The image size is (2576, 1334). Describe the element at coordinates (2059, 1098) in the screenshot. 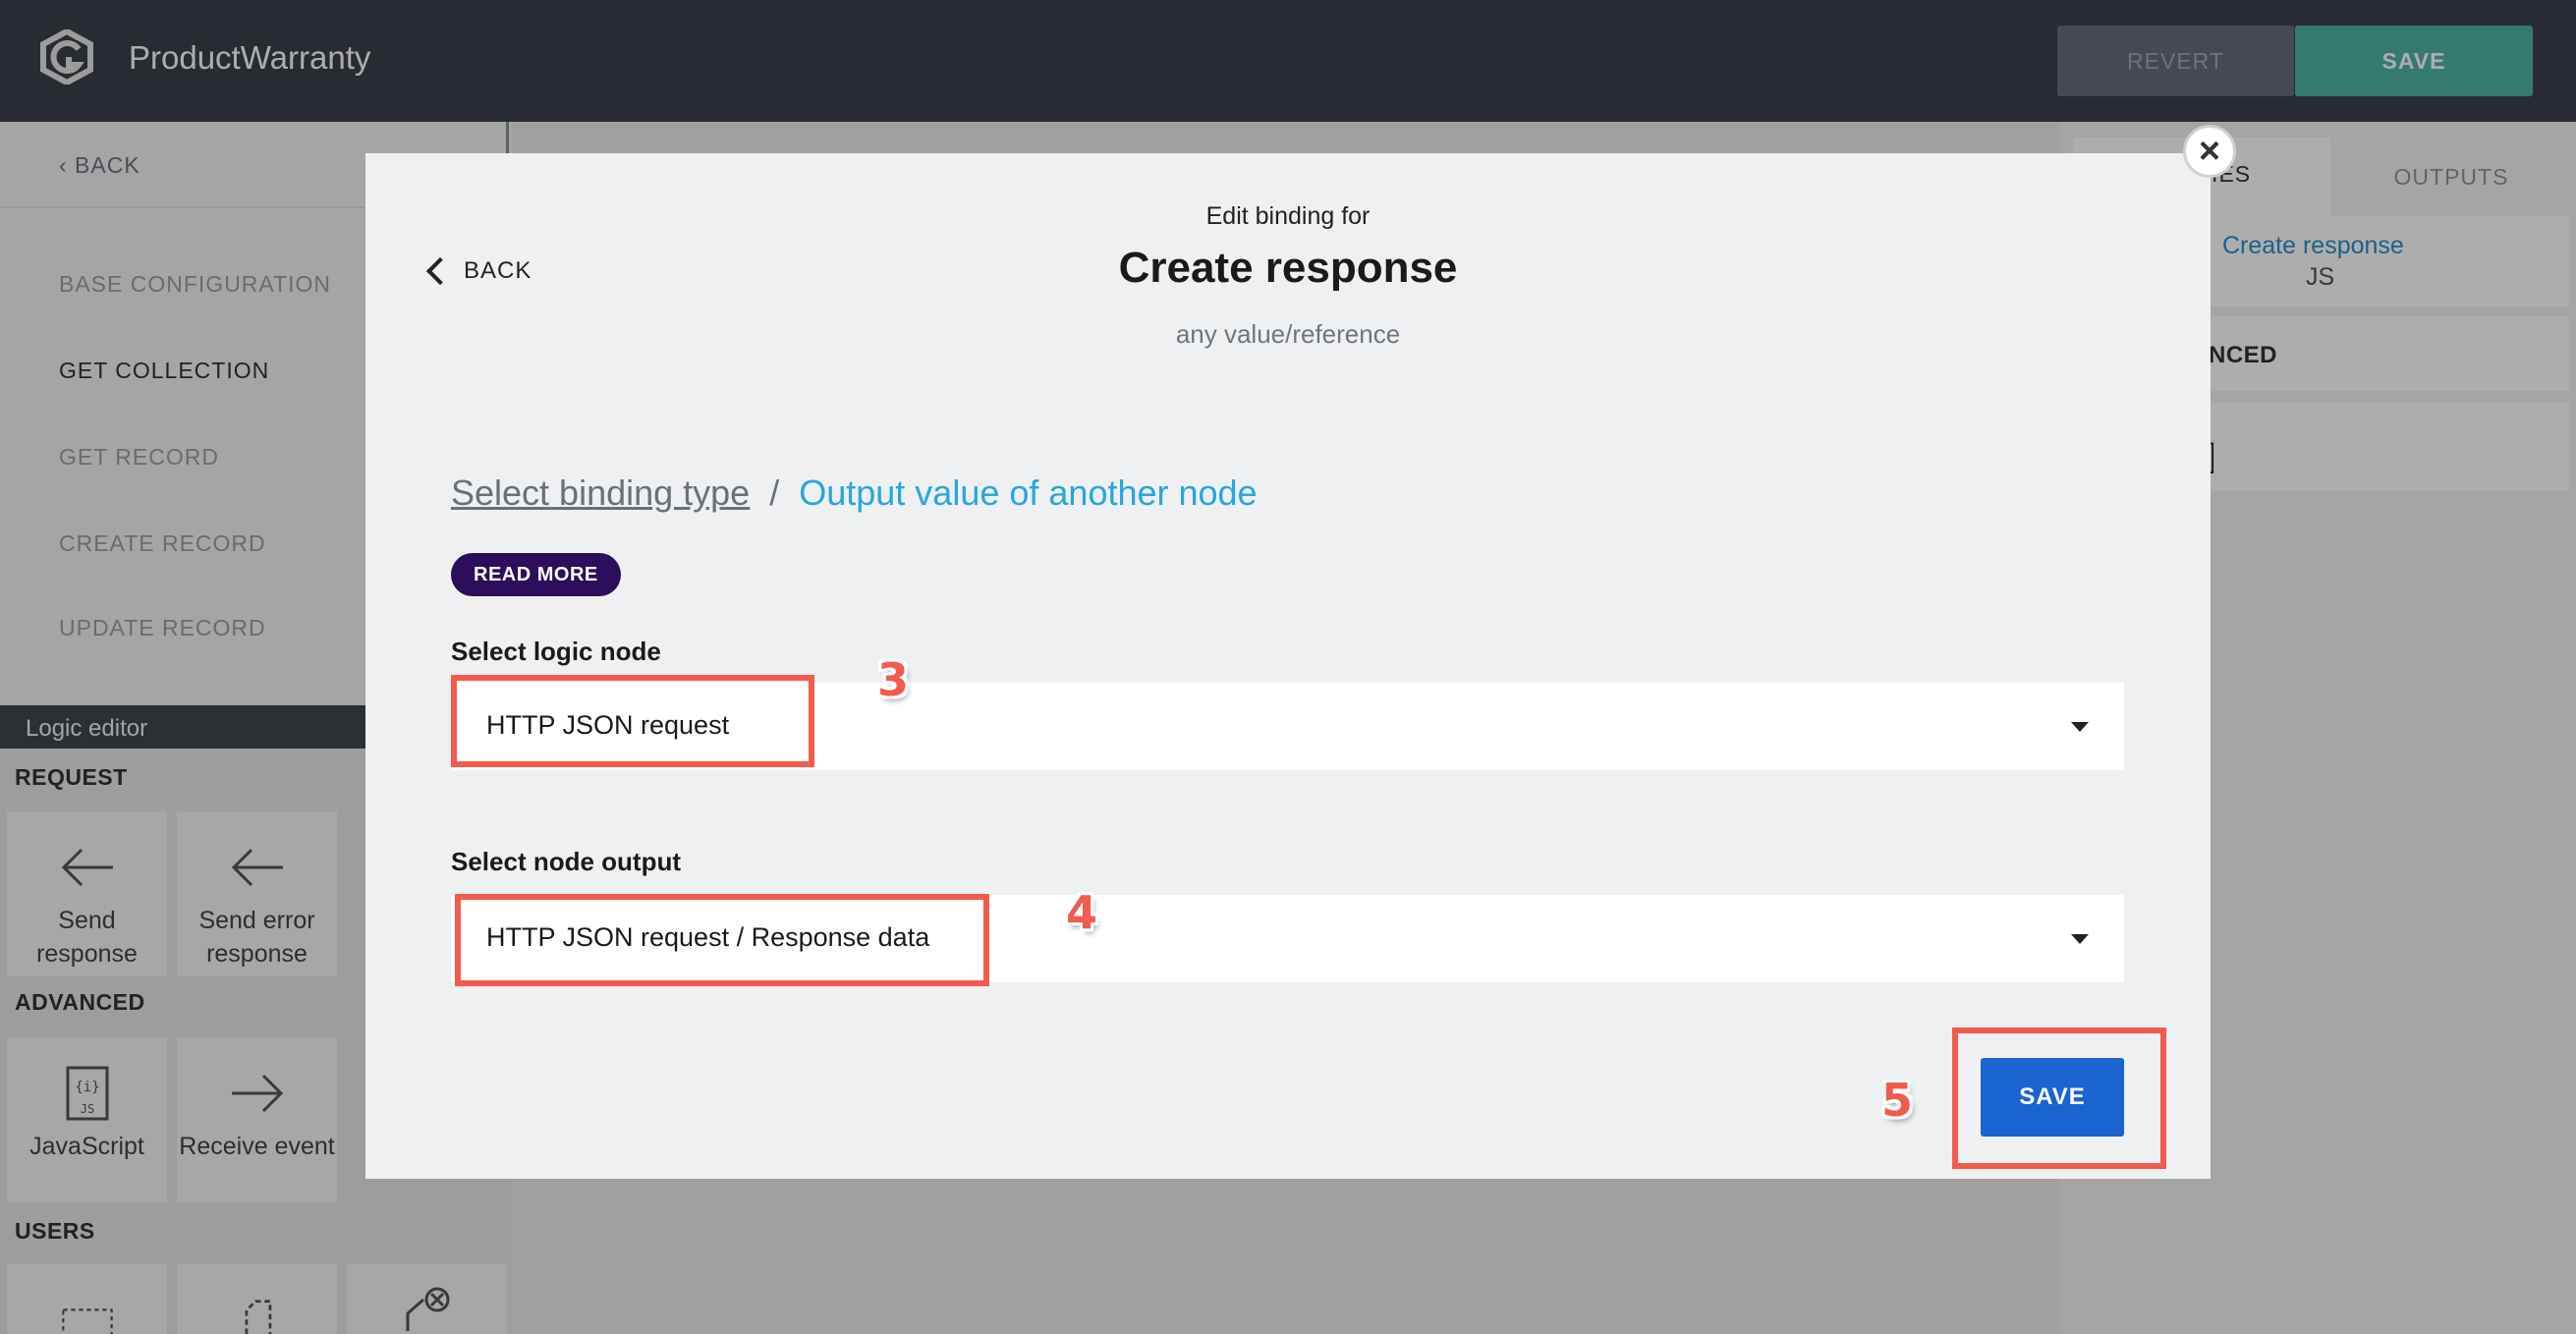

I see `highlight-save` at that location.